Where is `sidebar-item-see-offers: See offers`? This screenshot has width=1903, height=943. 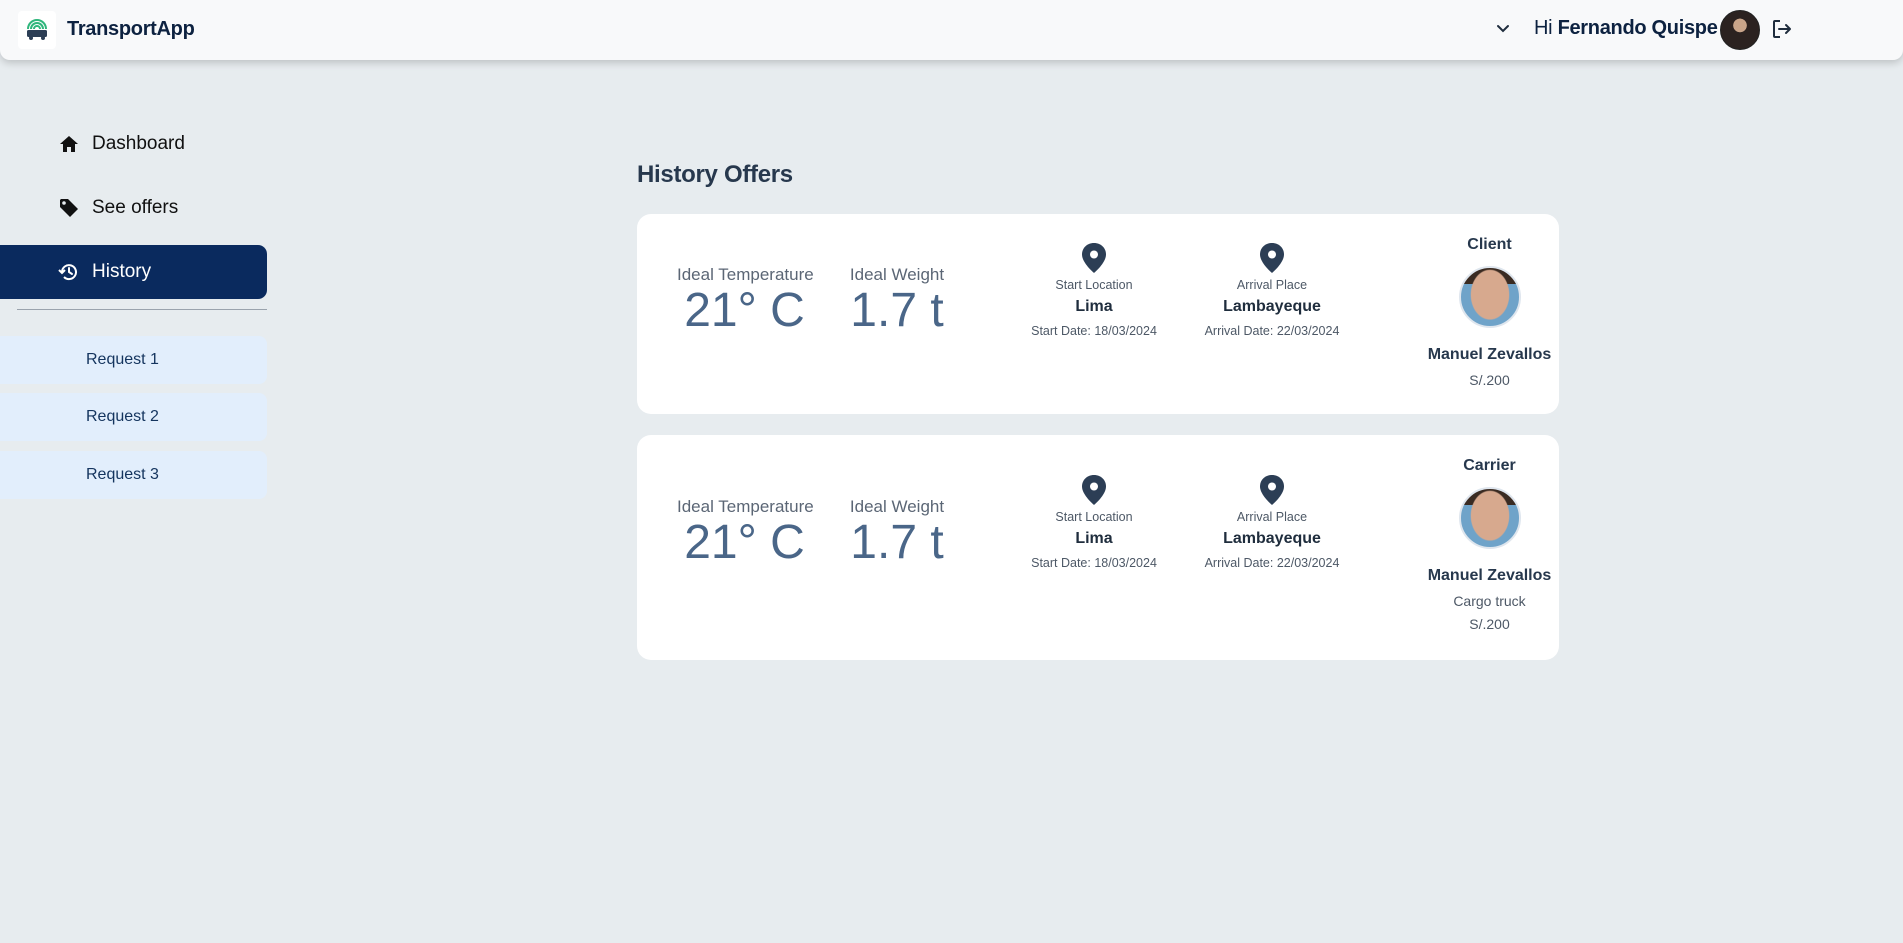 sidebar-item-see-offers: See offers is located at coordinates (133, 208).